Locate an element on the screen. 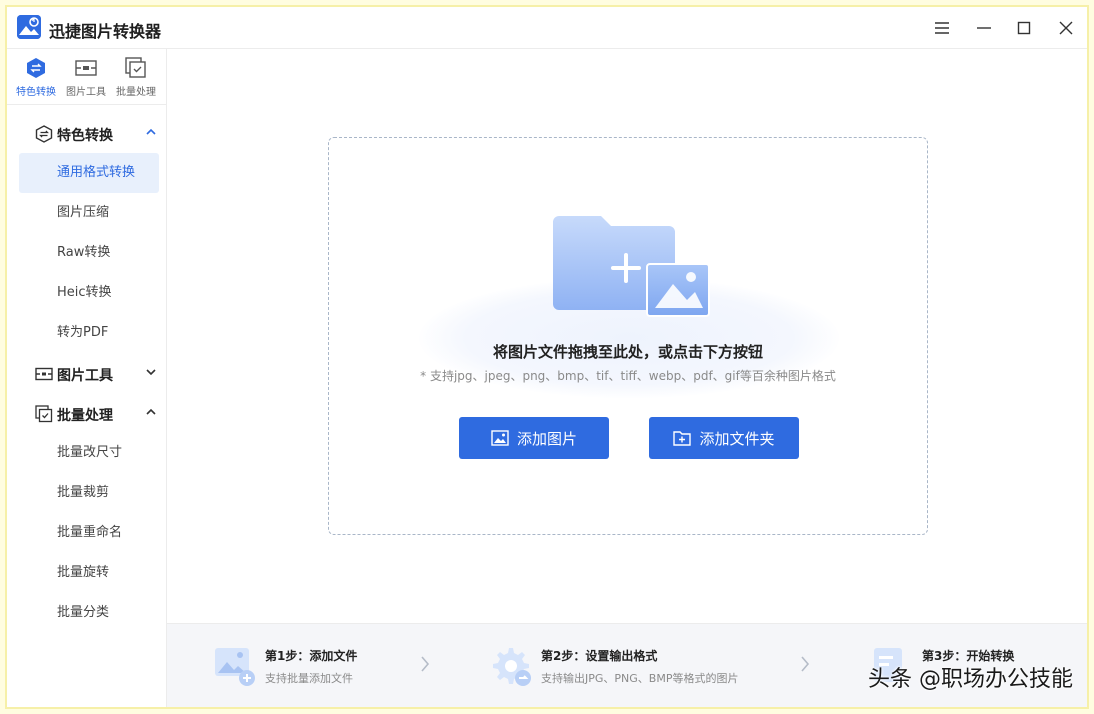 The height and width of the screenshot is (714, 1094). sidebar-item-heic: Heic转换 is located at coordinates (89, 293).